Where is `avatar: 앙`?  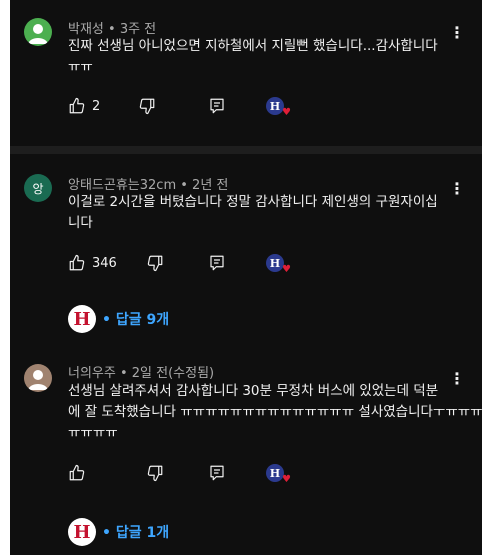 avatar: 앙 is located at coordinates (38, 188).